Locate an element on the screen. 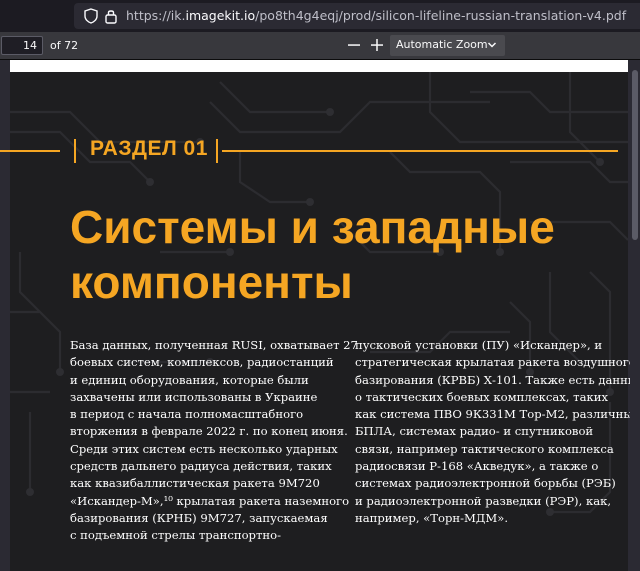 This screenshot has width=640, height=571. title-line: компоненты is located at coordinates (211, 282).